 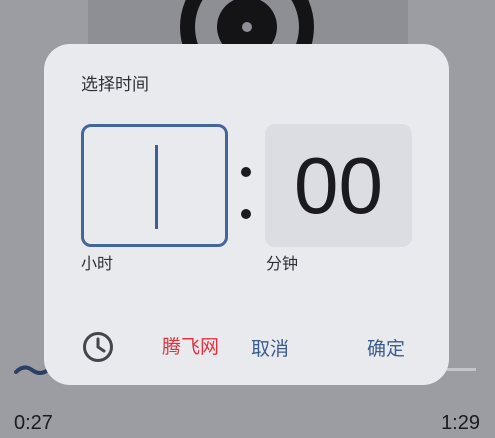 I want to click on total-time: 1:29, so click(x=460, y=423).